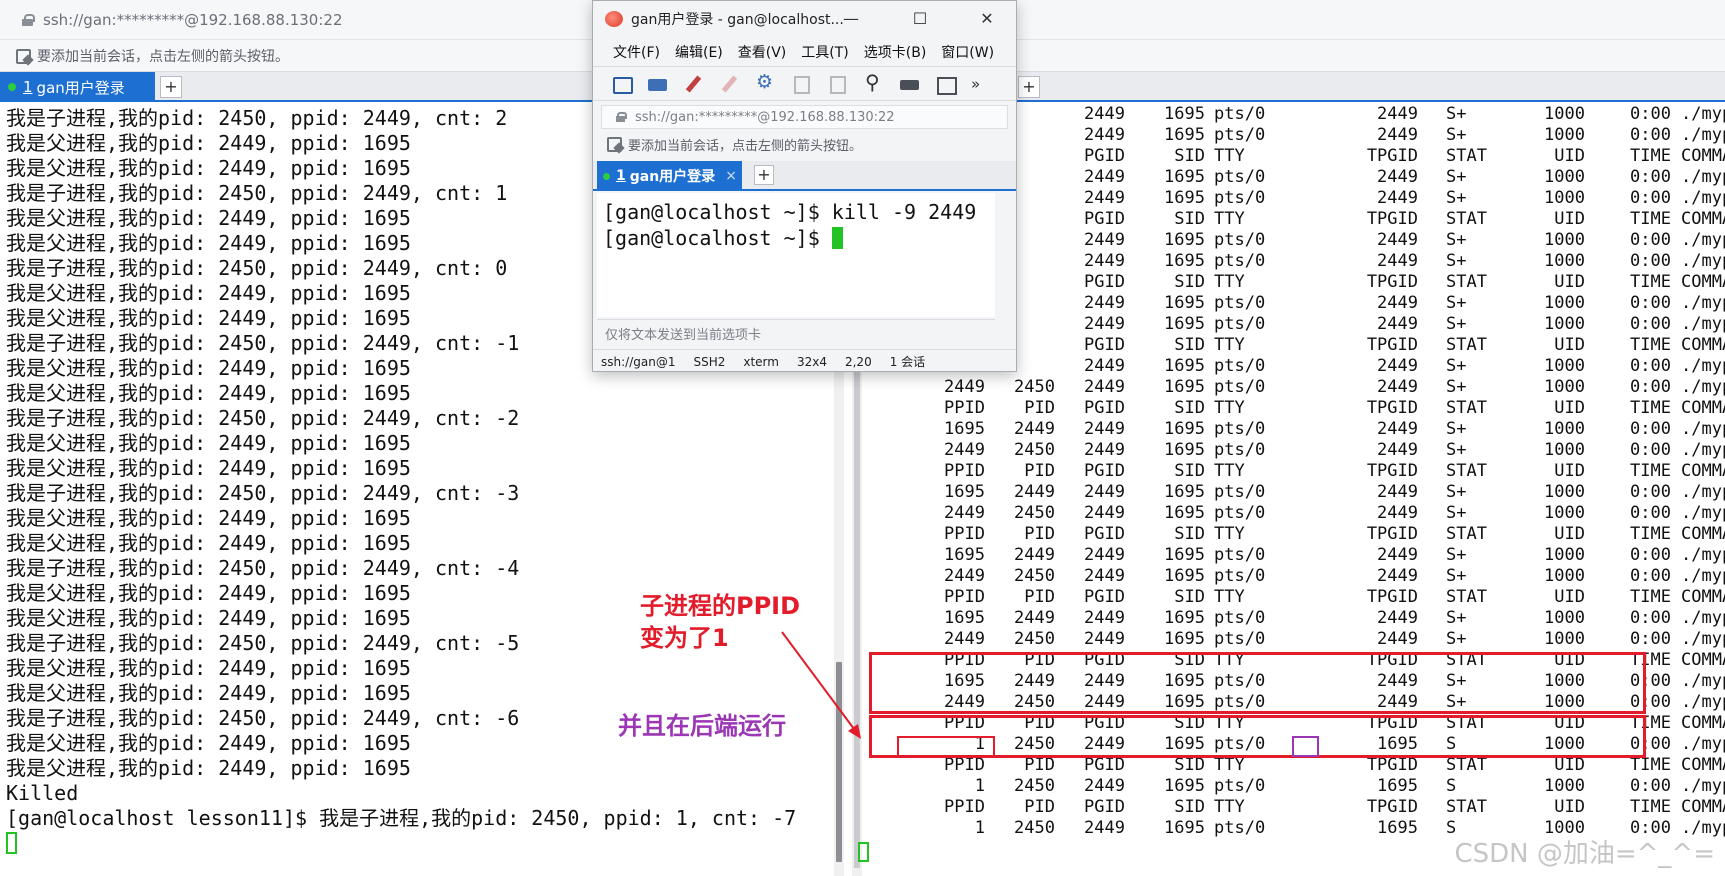 This screenshot has width=1725, height=876. Describe the element at coordinates (804, 117) in the screenshot. I see `xshell-address-bar: ssh://gan:*********@192.168.88.130:22` at that location.